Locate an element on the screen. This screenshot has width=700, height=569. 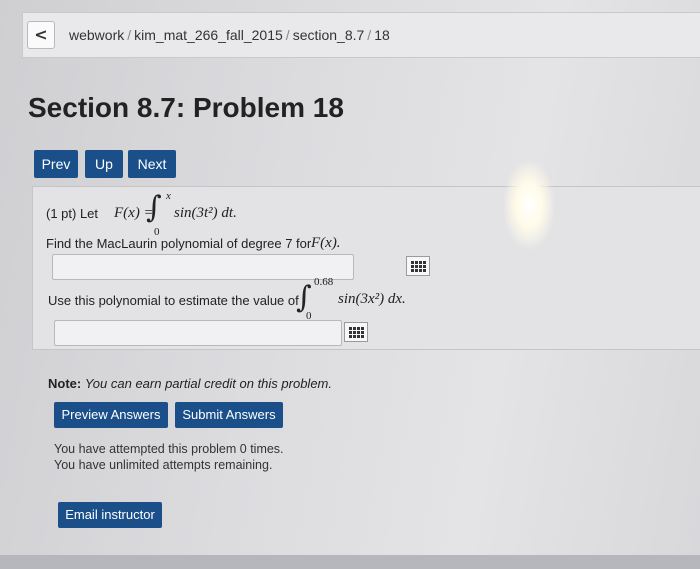
integral-sign: ∫ is located at coordinates (154, 207).